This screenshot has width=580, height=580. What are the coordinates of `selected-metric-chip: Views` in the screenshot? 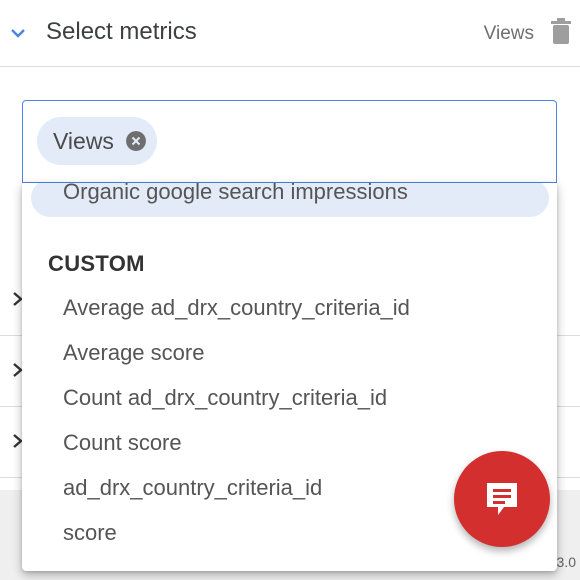 It's located at (97, 141).